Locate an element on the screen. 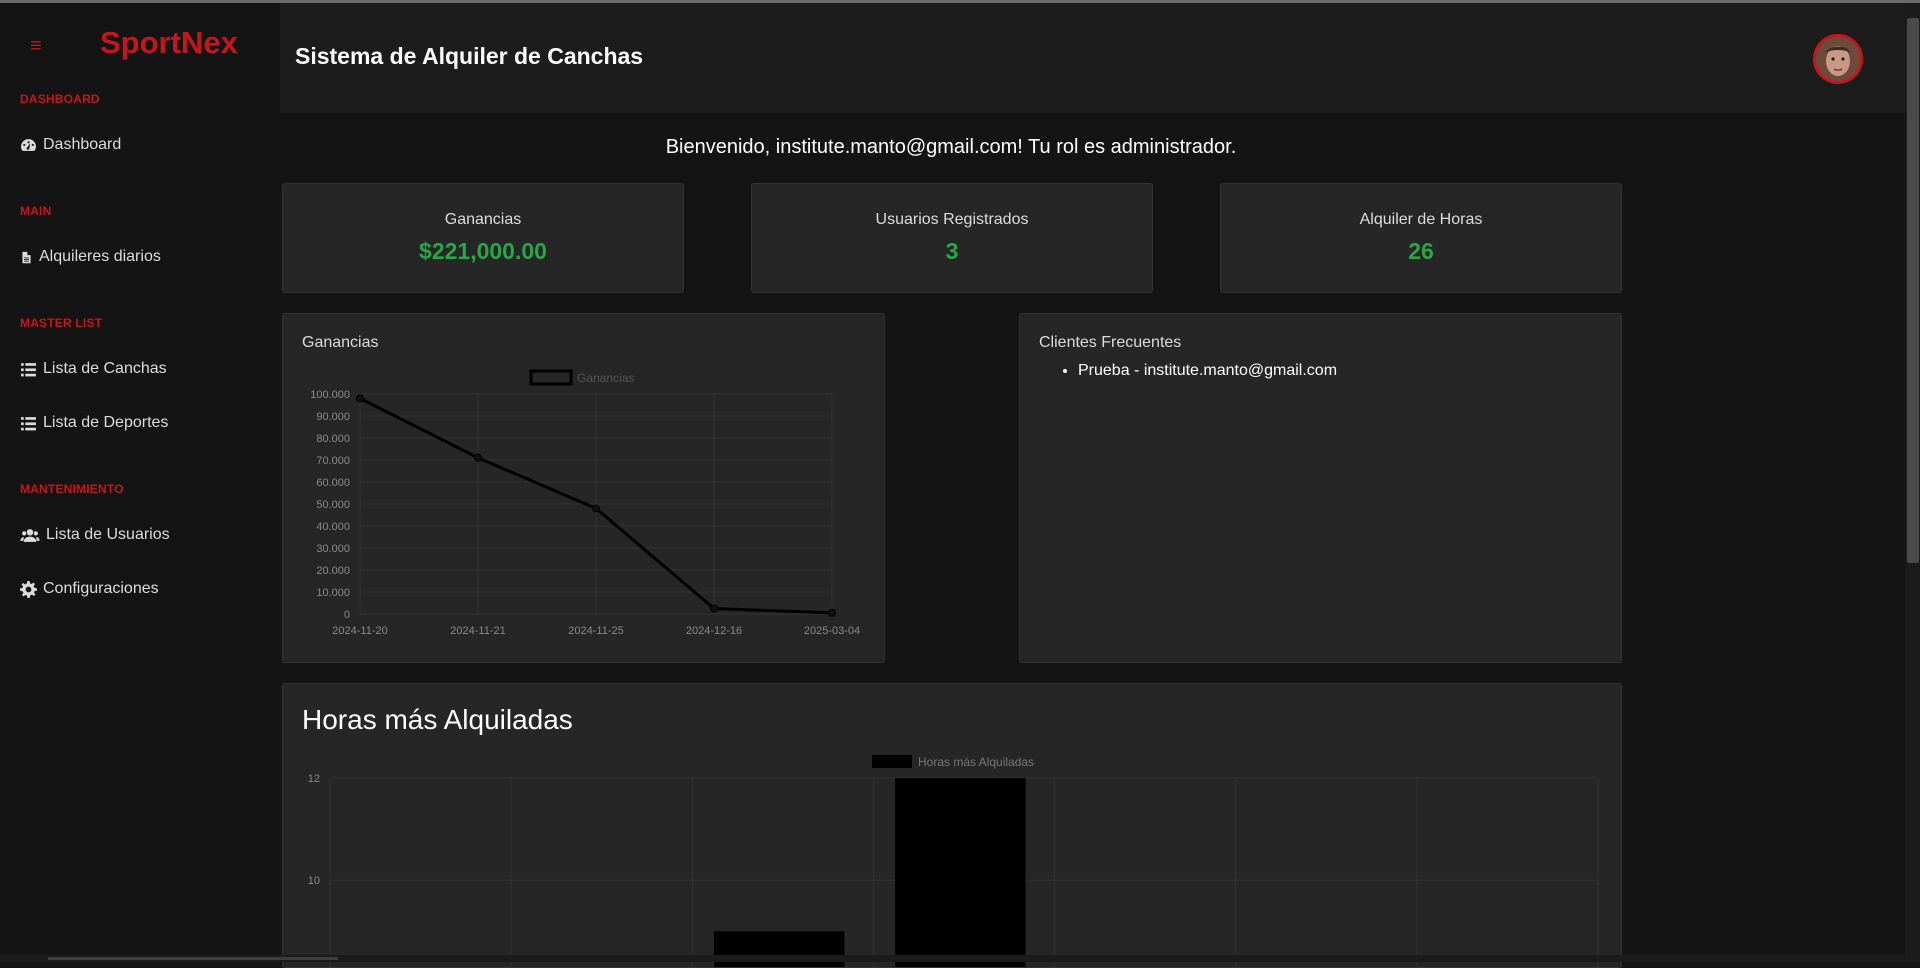  stat-label: Usuarios Registrados is located at coordinates (952, 219).